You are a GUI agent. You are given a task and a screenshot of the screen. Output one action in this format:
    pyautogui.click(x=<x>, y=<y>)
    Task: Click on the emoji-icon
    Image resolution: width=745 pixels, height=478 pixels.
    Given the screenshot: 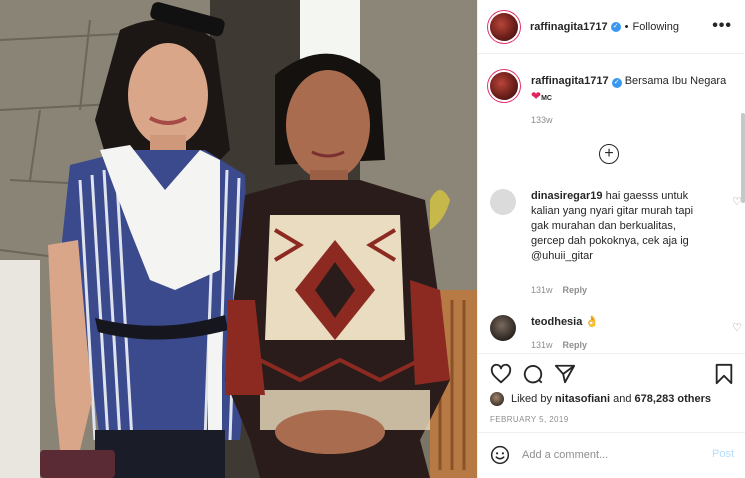 What is the action you would take?
    pyautogui.click(x=500, y=455)
    